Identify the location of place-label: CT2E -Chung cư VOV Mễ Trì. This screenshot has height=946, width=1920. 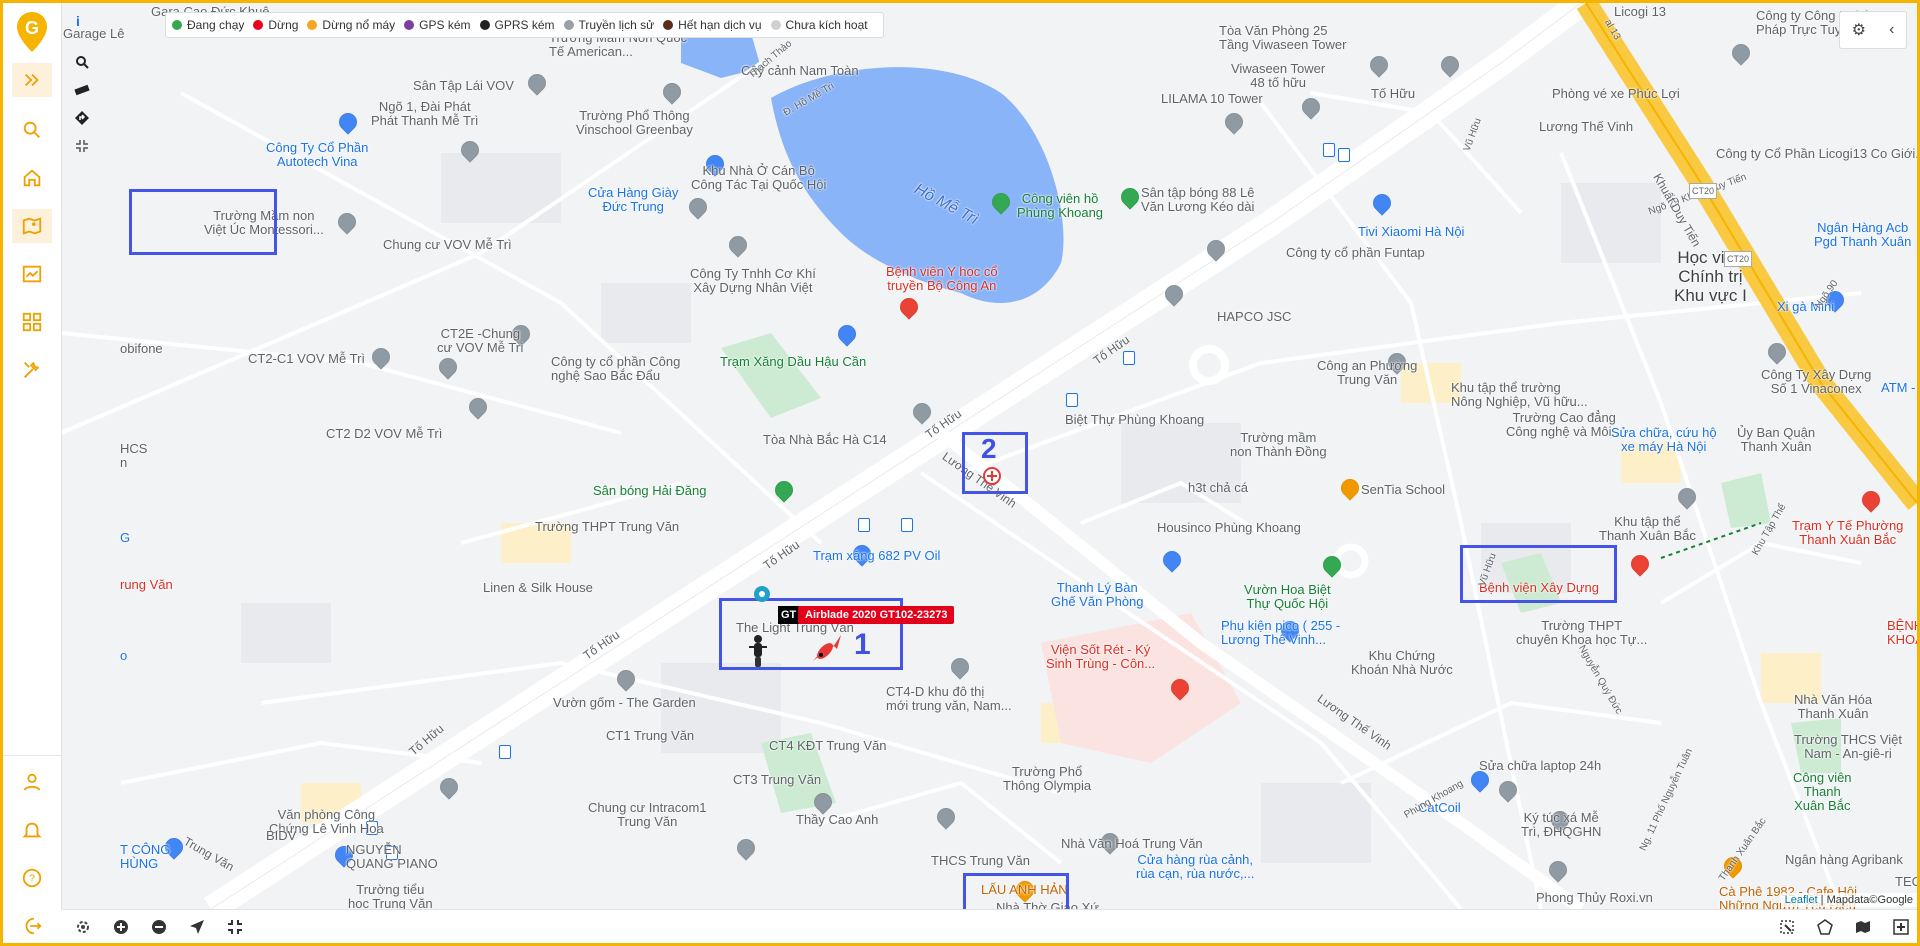
(480, 340).